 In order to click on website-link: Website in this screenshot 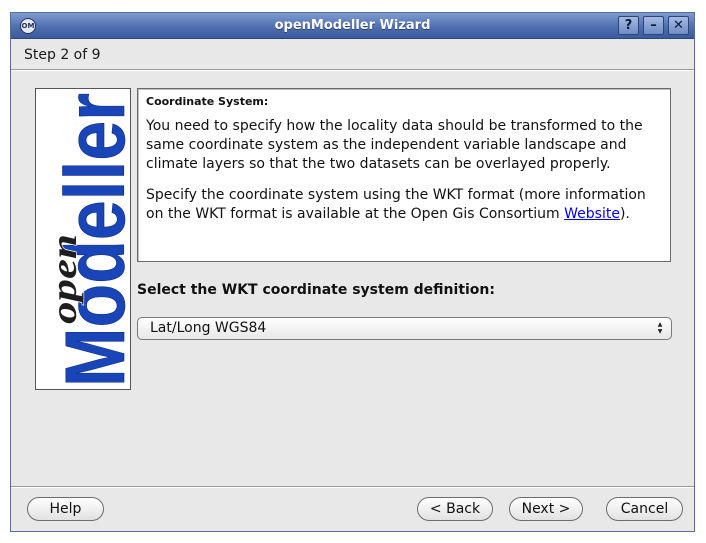, I will do `click(592, 214)`.